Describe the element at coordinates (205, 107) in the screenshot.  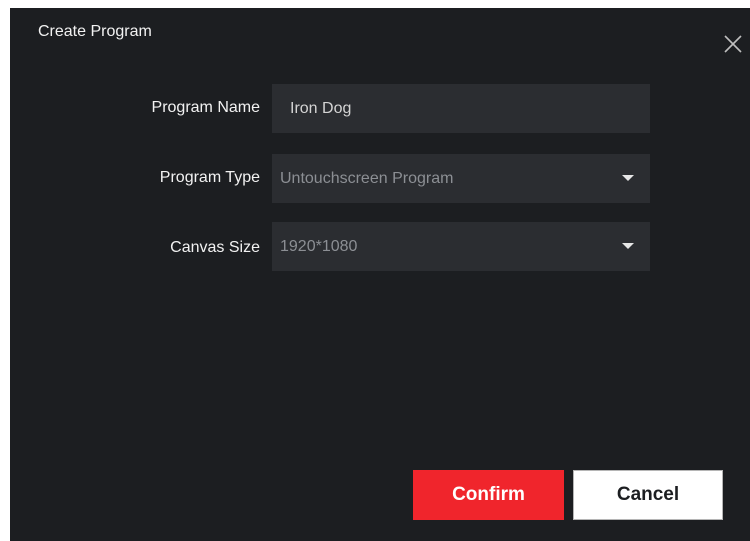
I see `program-name-label: Program Name` at that location.